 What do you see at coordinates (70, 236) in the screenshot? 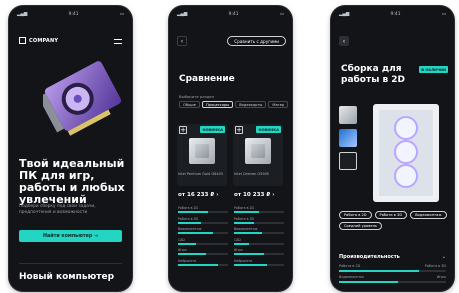
I see `find-computer-button: Найти компьютер →` at bounding box center [70, 236].